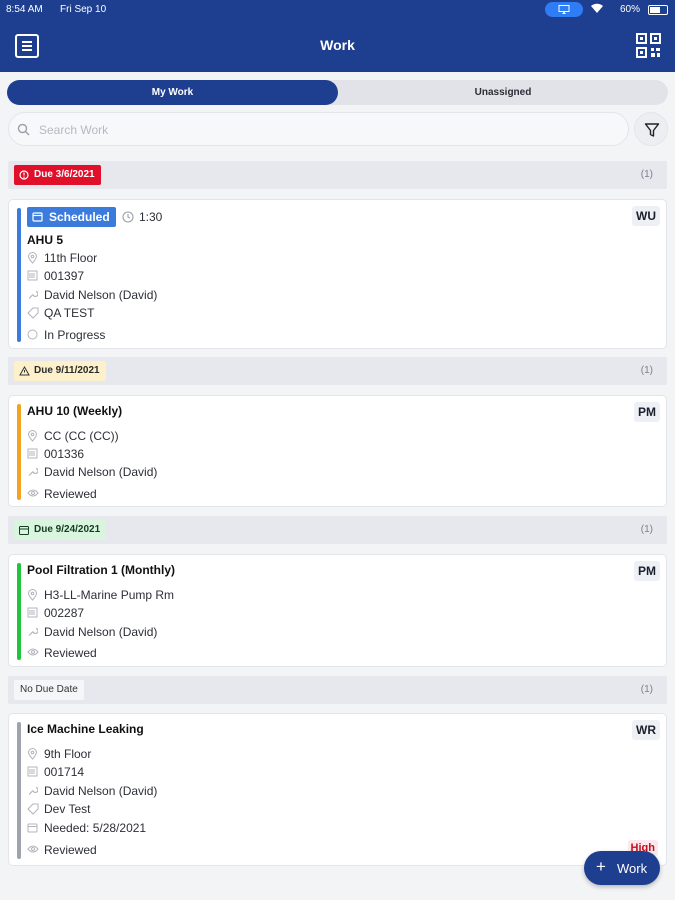  I want to click on filter-button, so click(651, 129).